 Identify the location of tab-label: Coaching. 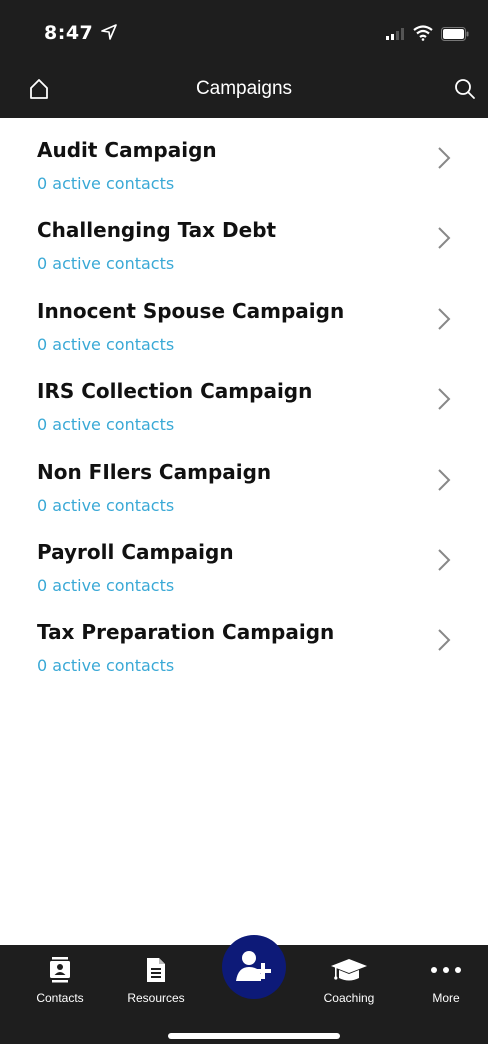
(349, 998).